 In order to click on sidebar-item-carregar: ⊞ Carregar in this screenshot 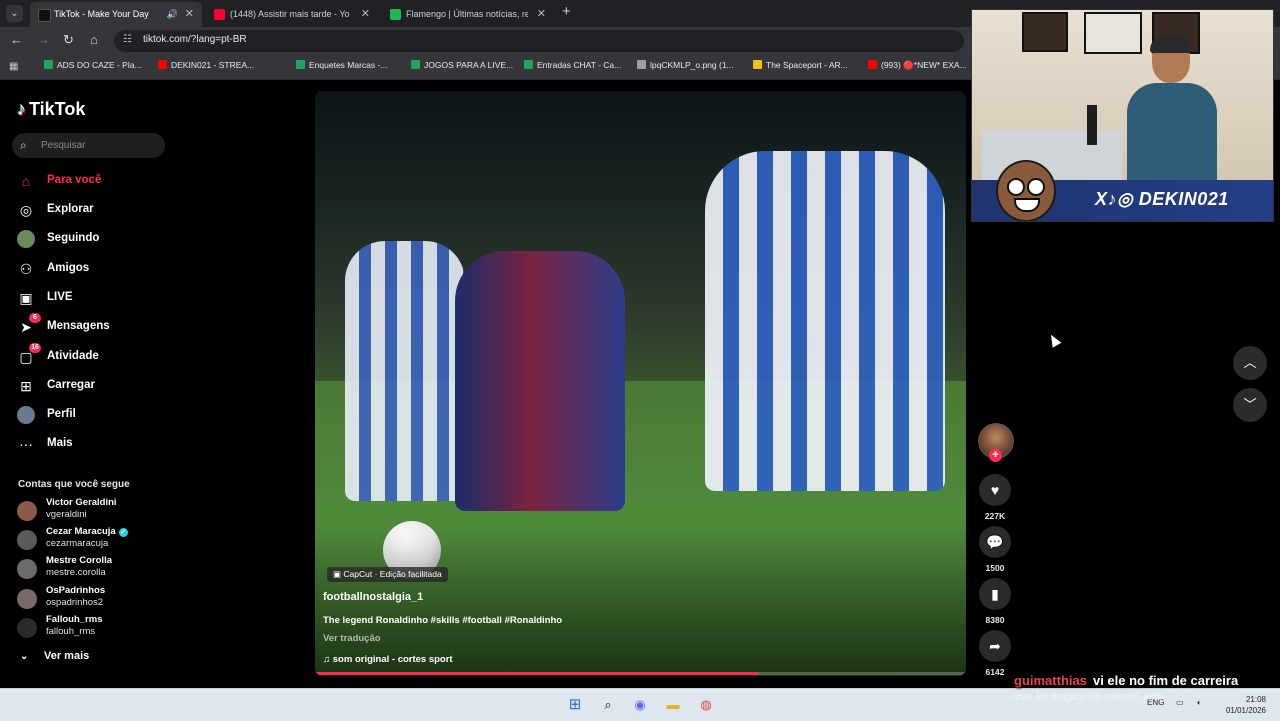, I will do `click(92, 386)`.